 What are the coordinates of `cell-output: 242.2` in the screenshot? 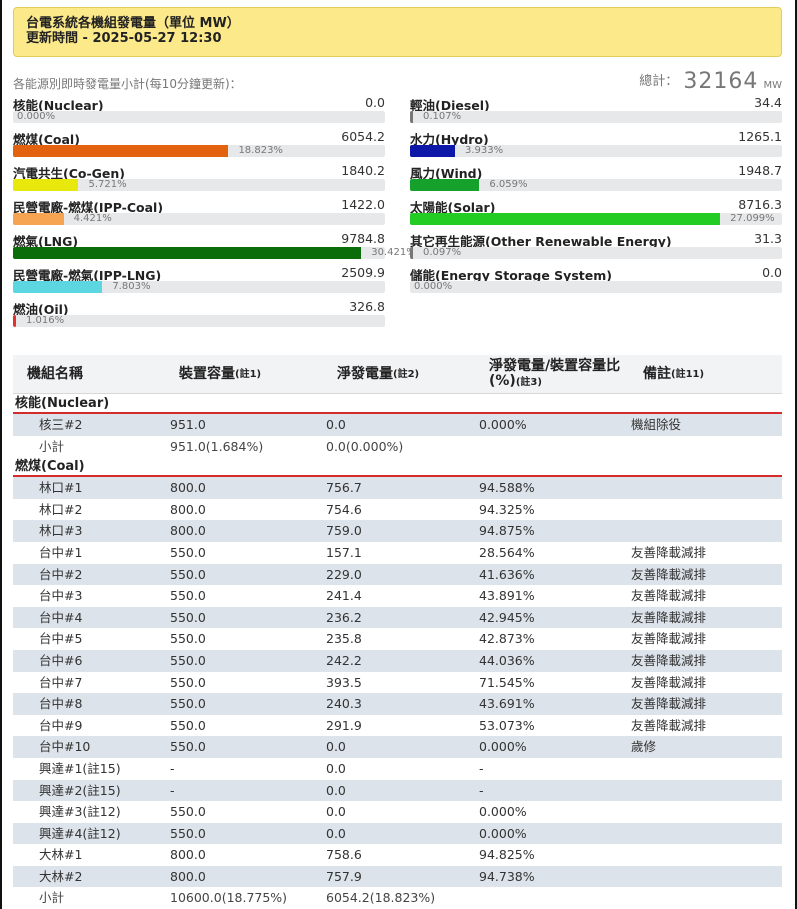 It's located at (344, 660).